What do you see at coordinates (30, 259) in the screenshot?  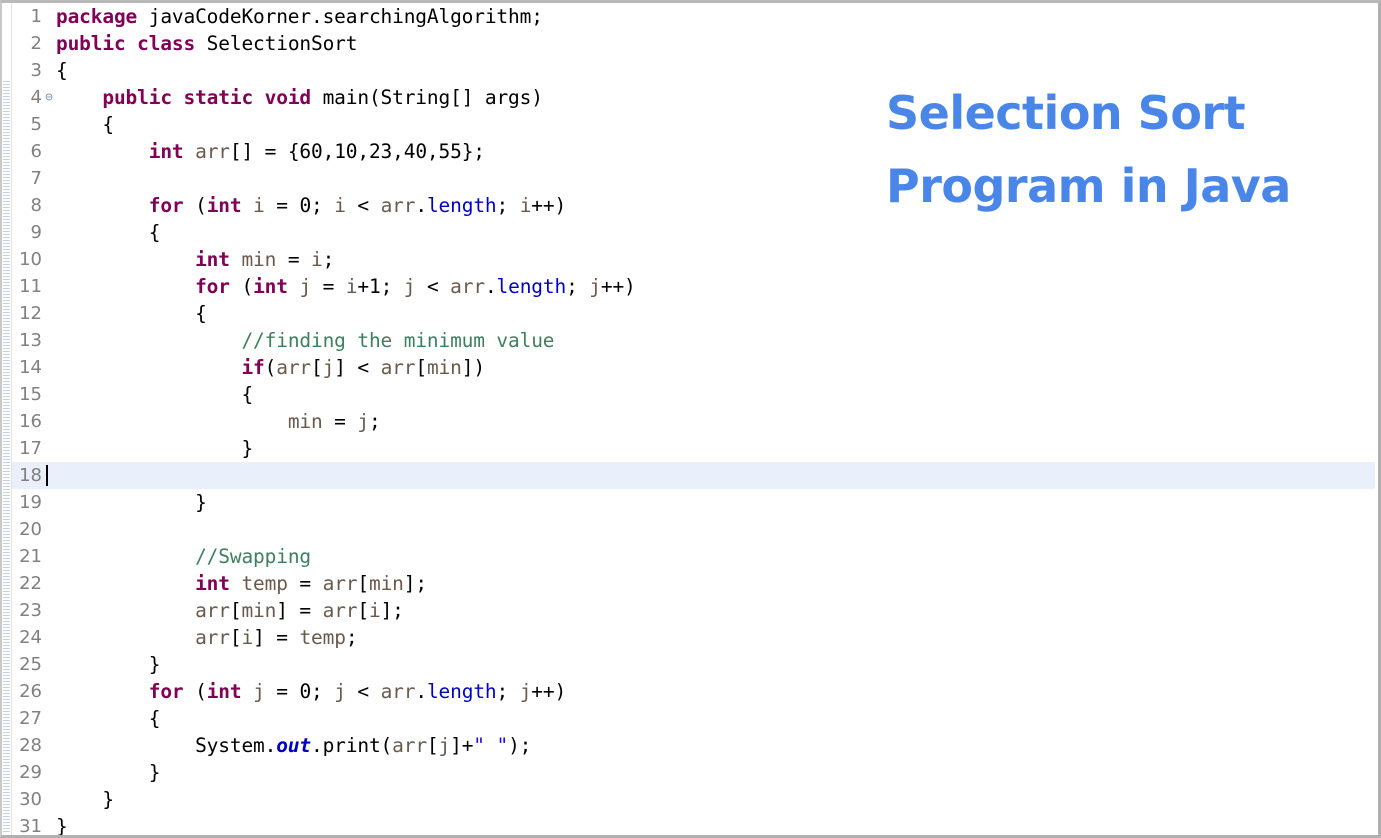 I see `line-number: 10` at bounding box center [30, 259].